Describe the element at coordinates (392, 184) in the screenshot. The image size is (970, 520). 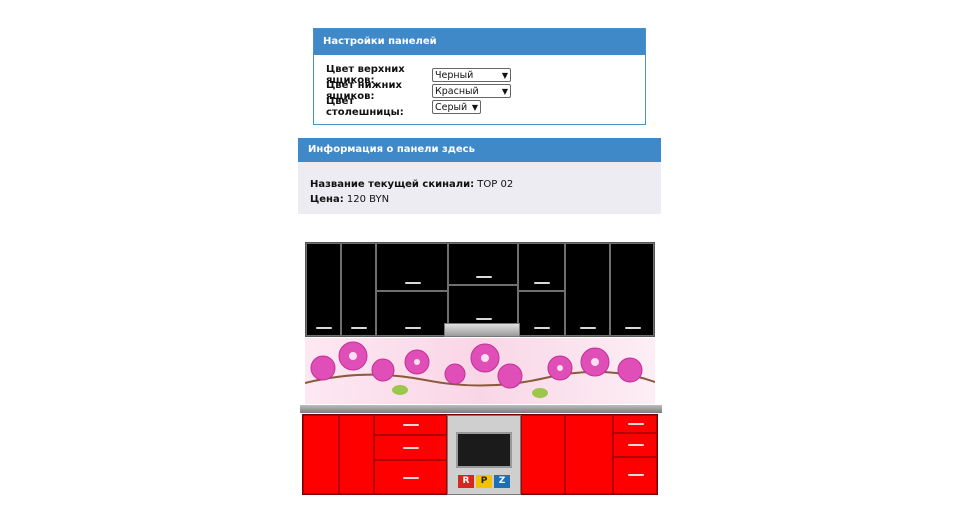
I see `skinali-name-label: Название текущей скинали:` at that location.